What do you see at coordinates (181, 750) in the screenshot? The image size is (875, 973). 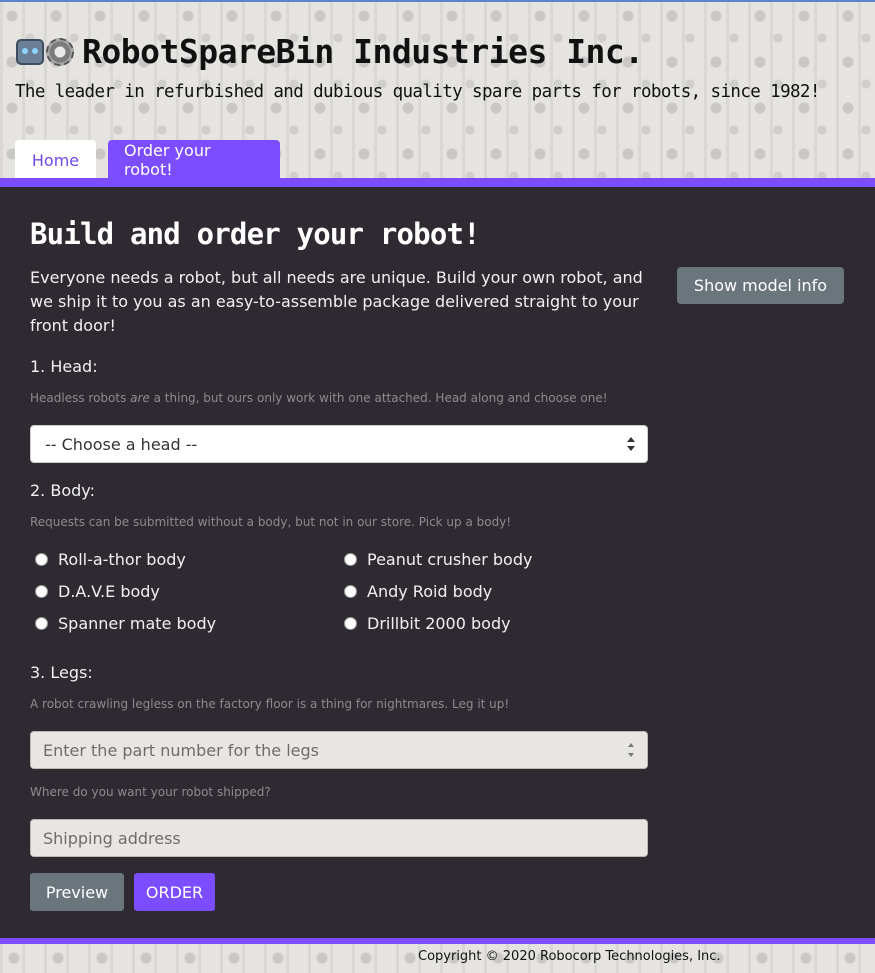 I see `legs-input-placeholder: Enter the part number for the legs` at bounding box center [181, 750].